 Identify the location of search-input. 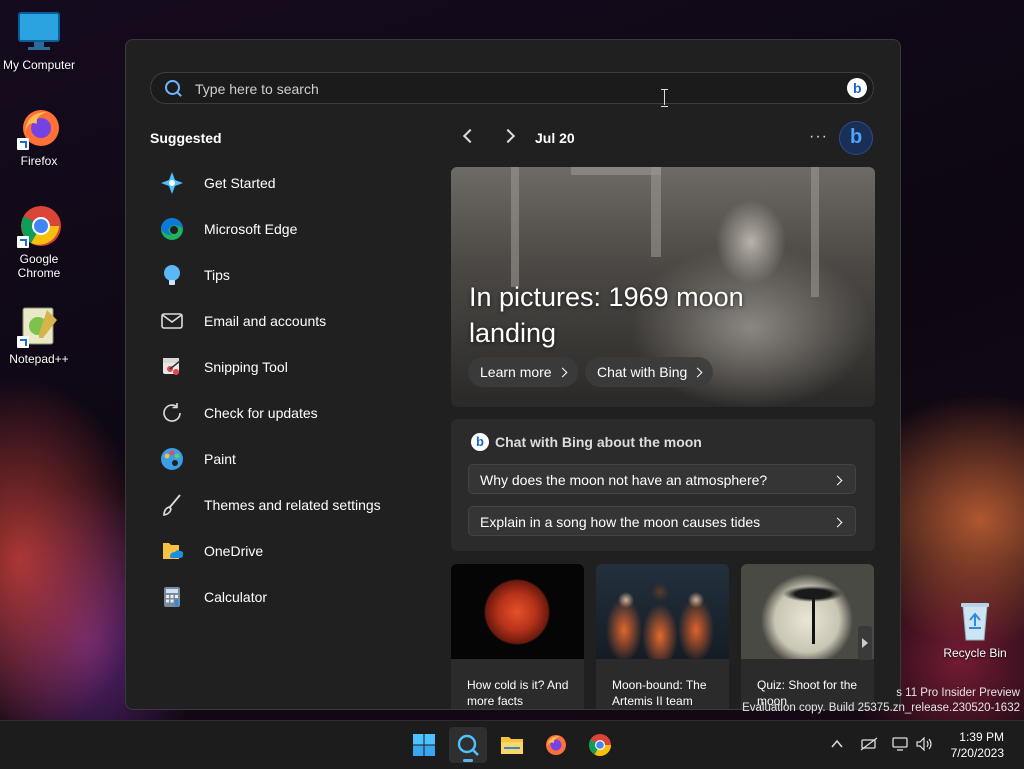
(495, 89).